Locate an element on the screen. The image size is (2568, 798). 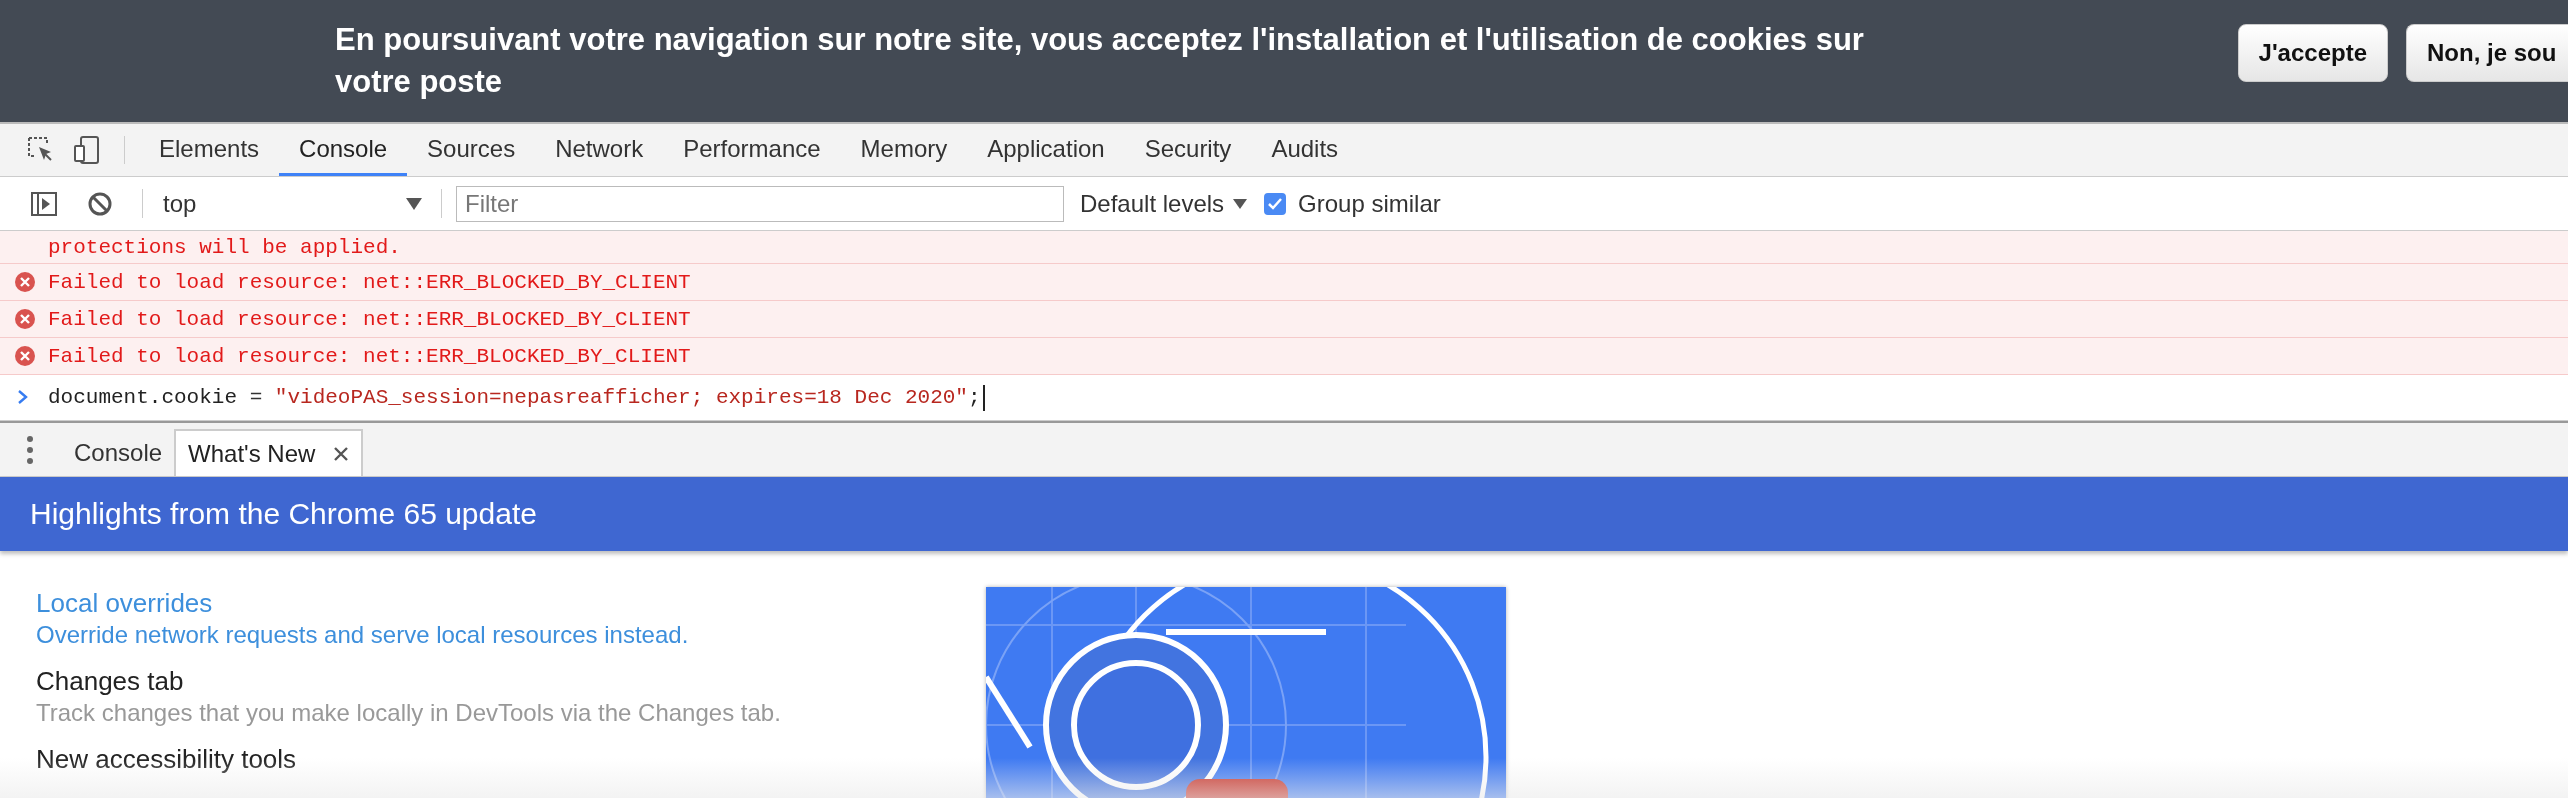
console-input: document.cookie = "videoPAS_session=nepasreafficher; expires=18 Dec 2020"; is located at coordinates (516, 397).